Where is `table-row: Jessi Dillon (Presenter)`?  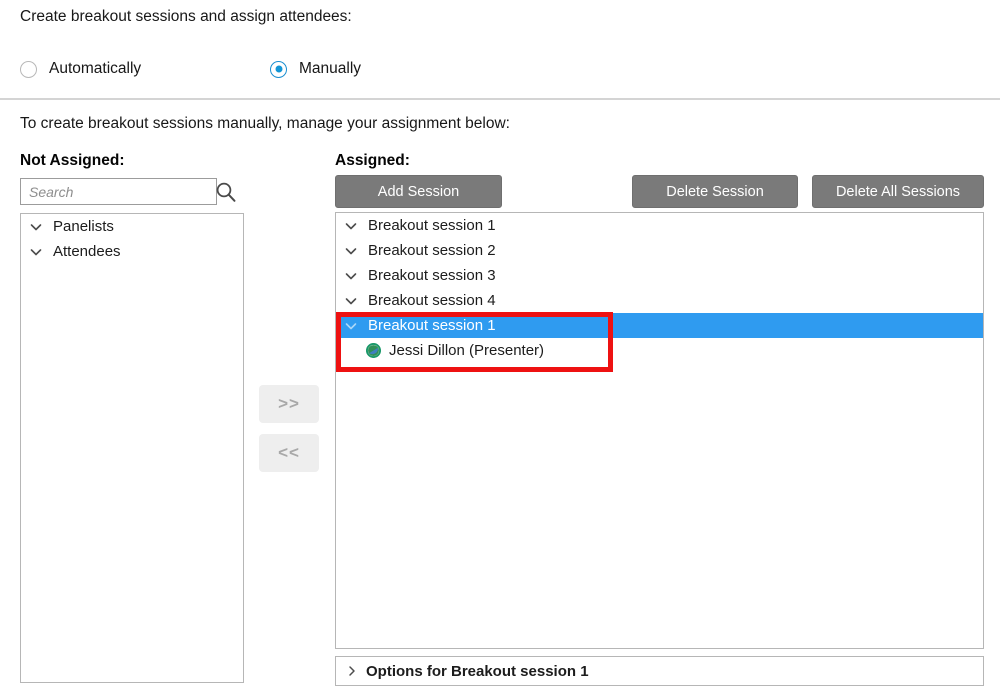 table-row: Jessi Dillon (Presenter) is located at coordinates (659, 350).